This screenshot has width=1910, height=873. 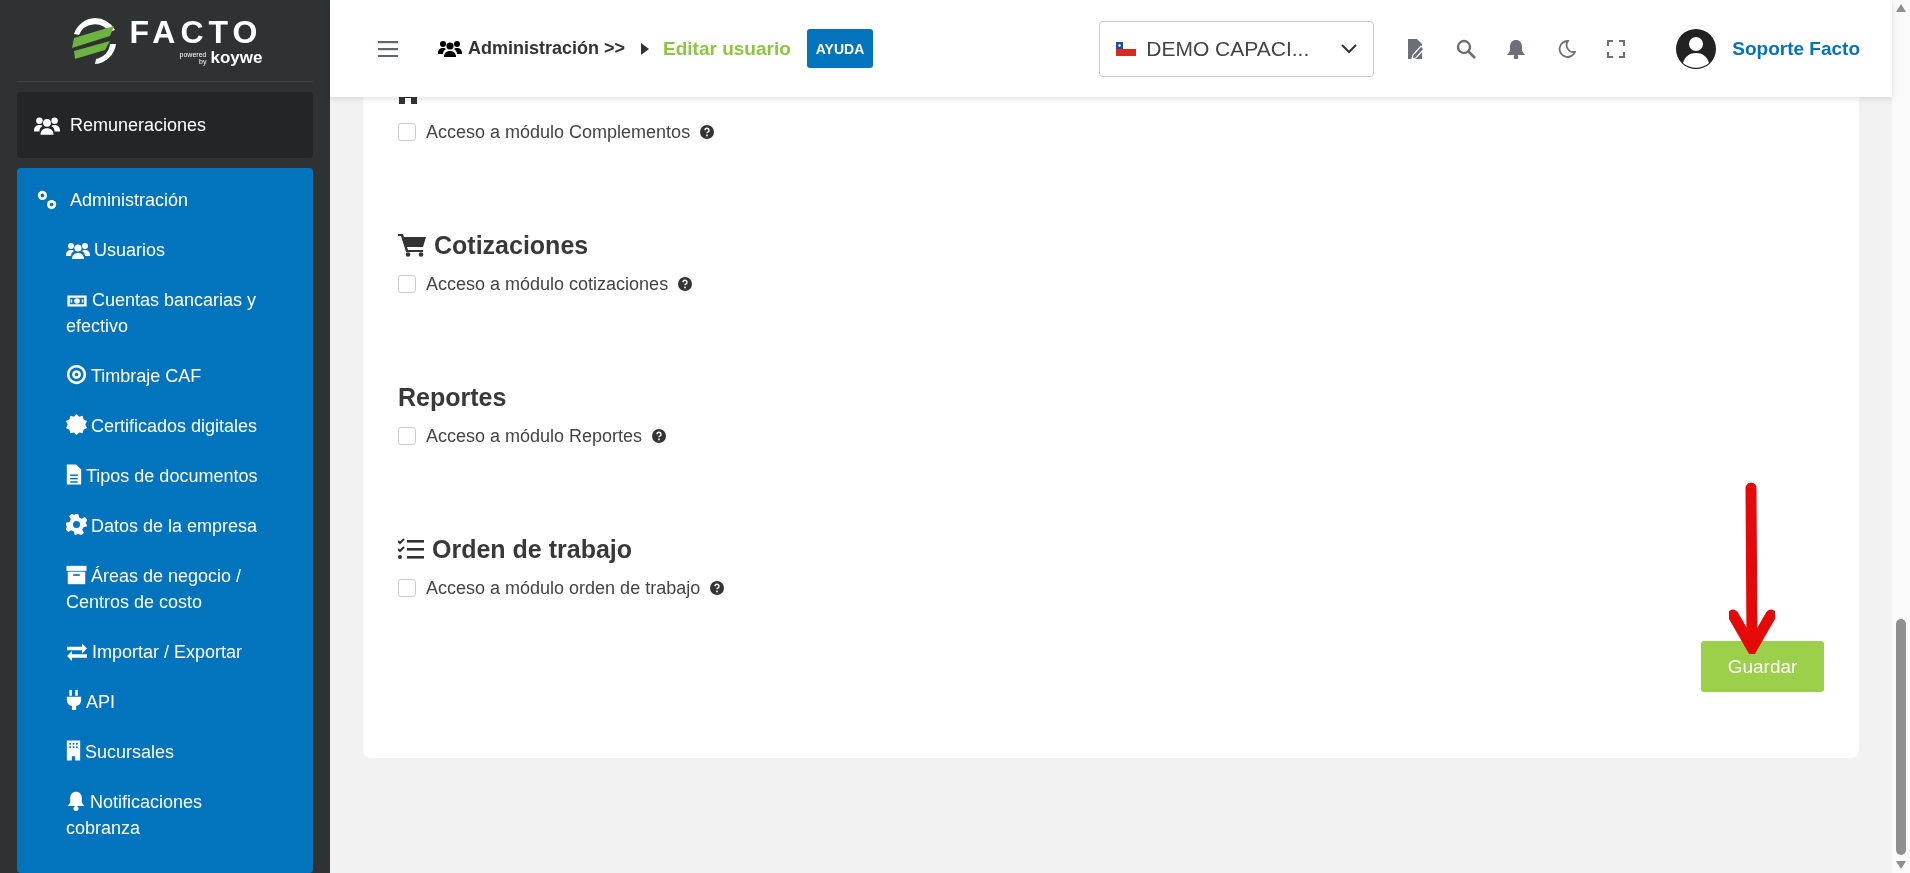 I want to click on money-icon, so click(x=77, y=301).